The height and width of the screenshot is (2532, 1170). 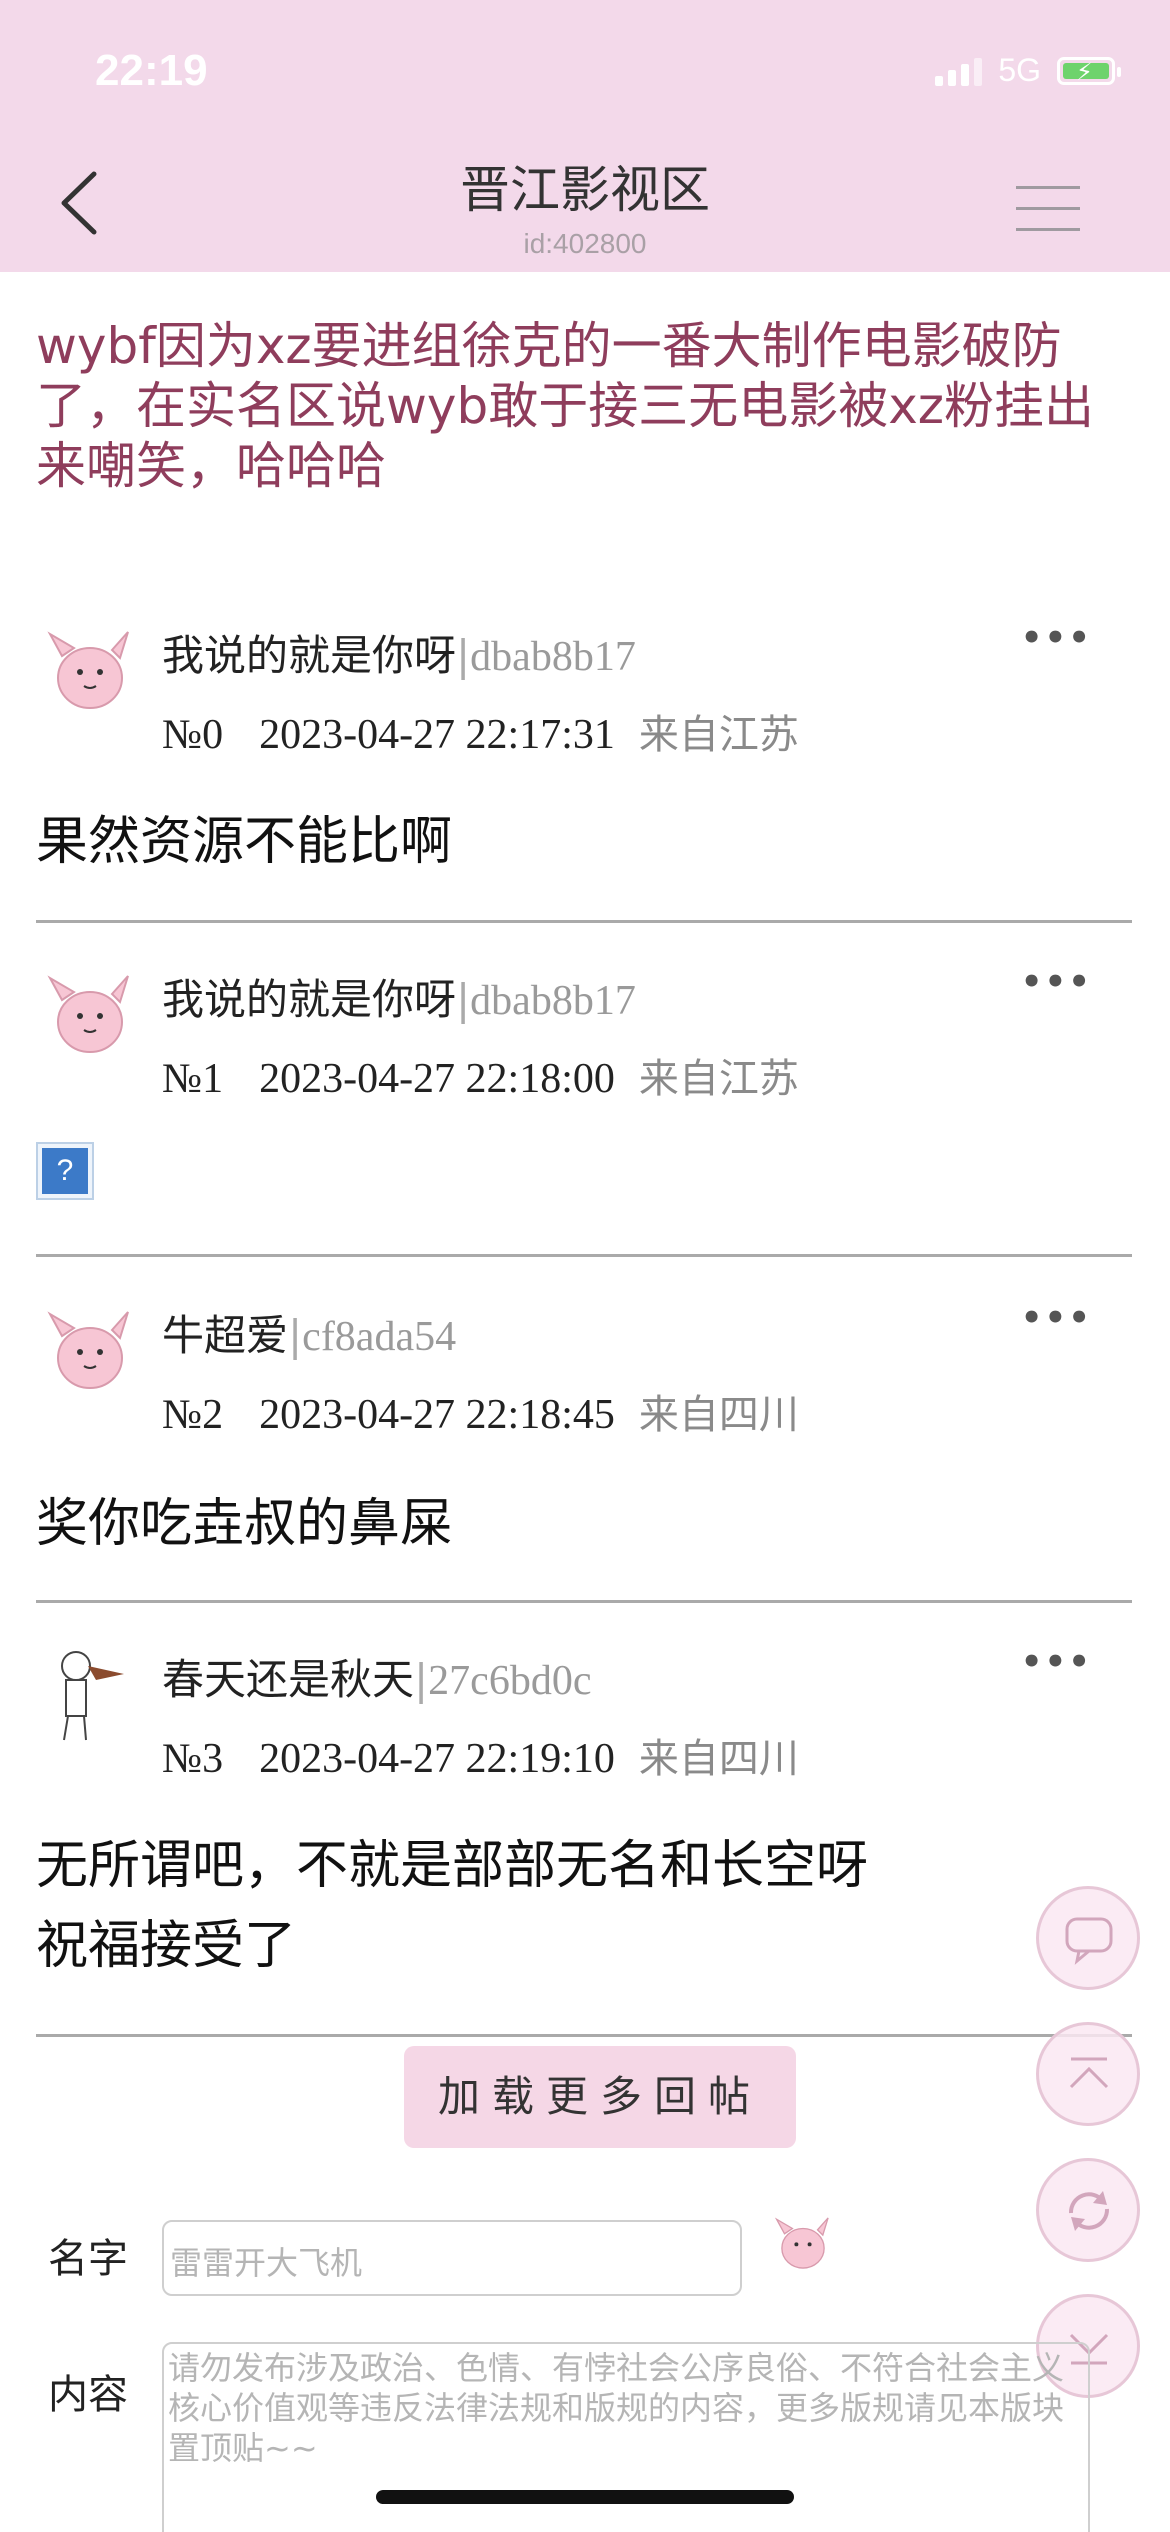 What do you see at coordinates (585, 2497) in the screenshot?
I see `home-indicator` at bounding box center [585, 2497].